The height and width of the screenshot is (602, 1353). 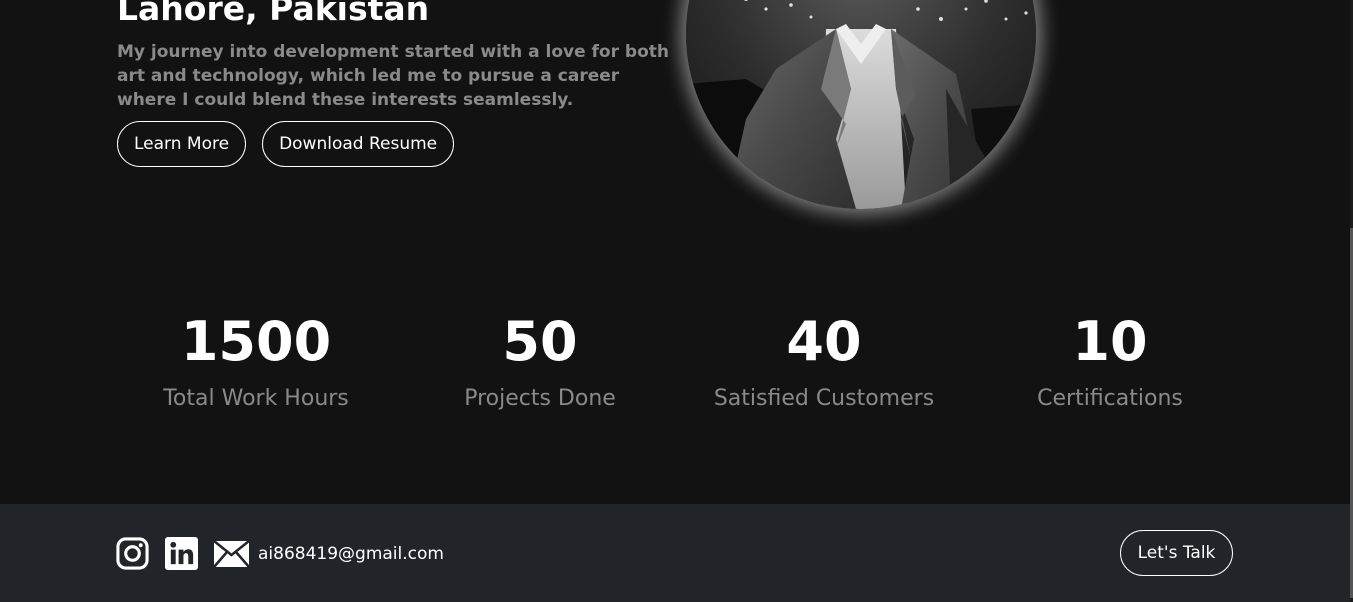 What do you see at coordinates (182, 144) in the screenshot?
I see `learn-more-button: Learn More` at bounding box center [182, 144].